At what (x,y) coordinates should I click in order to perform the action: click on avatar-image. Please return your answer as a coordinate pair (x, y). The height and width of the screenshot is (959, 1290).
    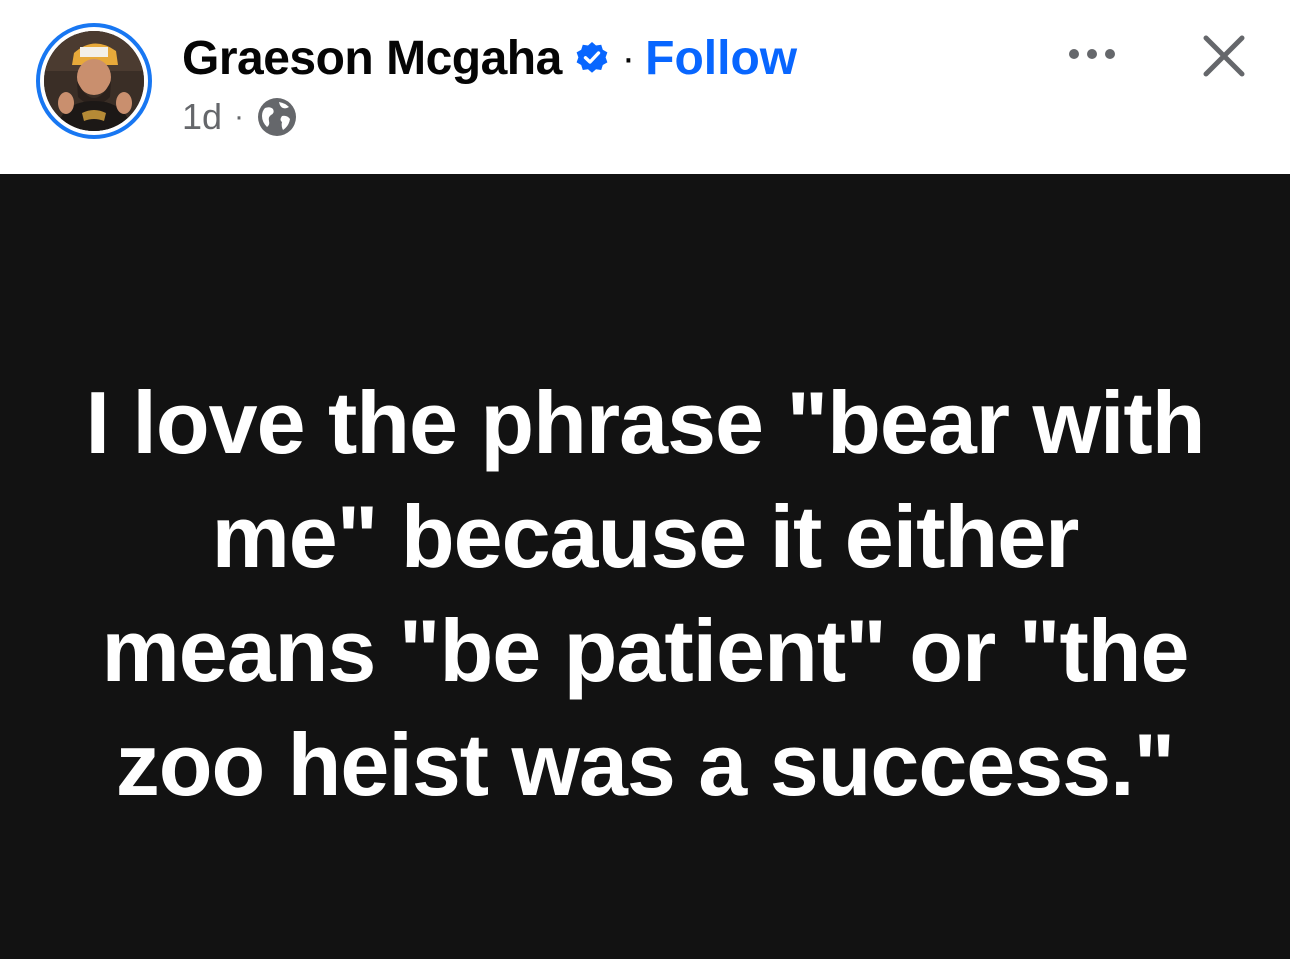
    Looking at the image, I should click on (94, 81).